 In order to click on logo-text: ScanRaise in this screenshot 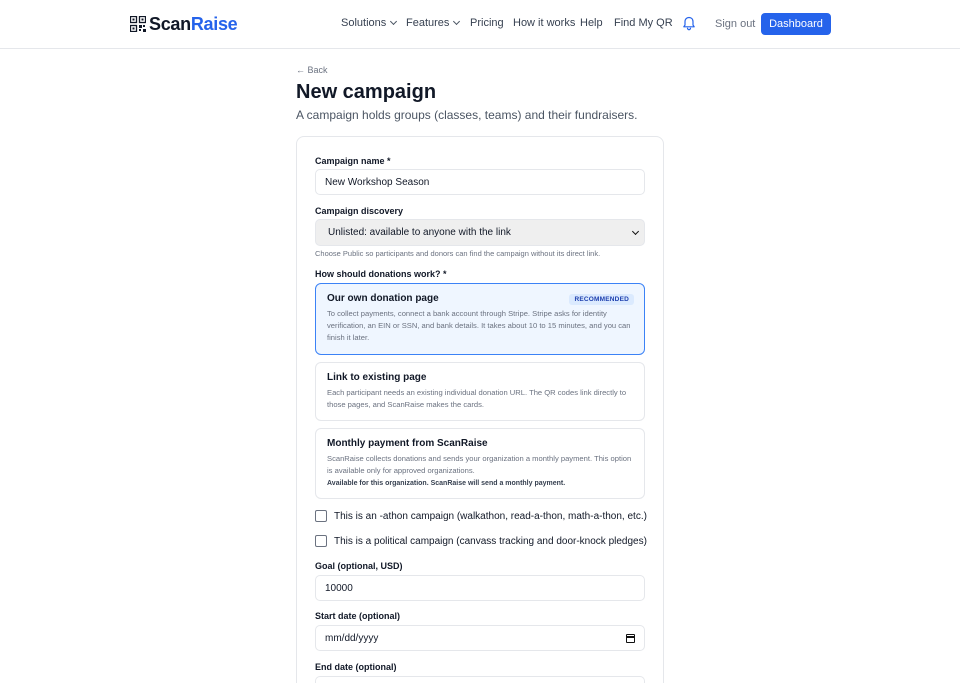, I will do `click(193, 24)`.